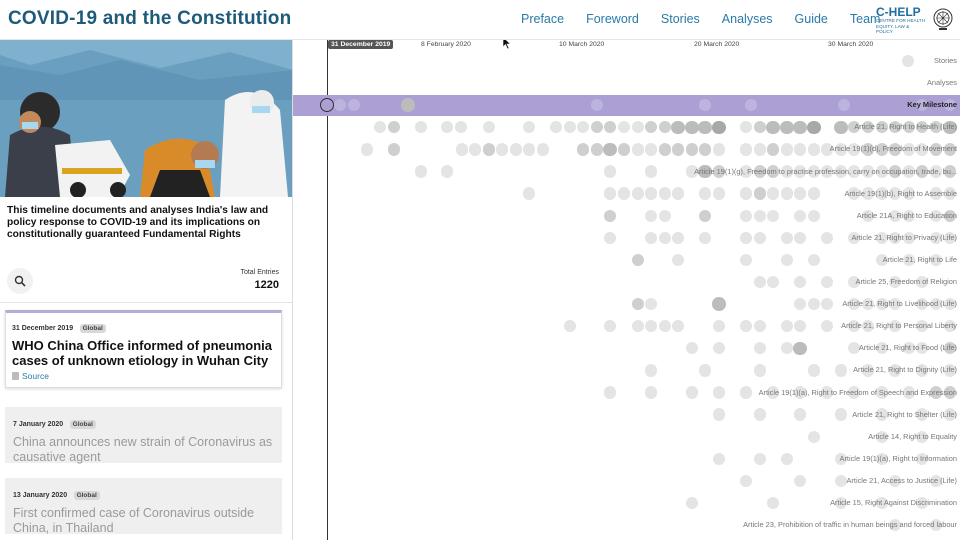 This screenshot has height=540, width=960. I want to click on nav-preface: Preface, so click(542, 19).